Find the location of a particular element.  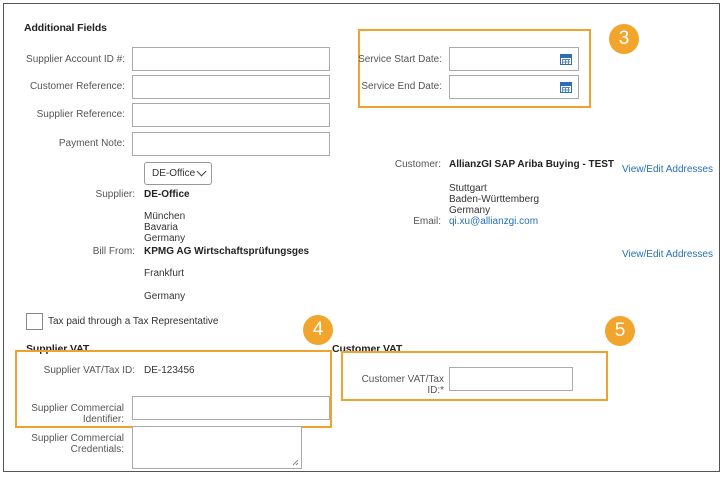

payment-note-label: Payment Note: is located at coordinates (91, 143).